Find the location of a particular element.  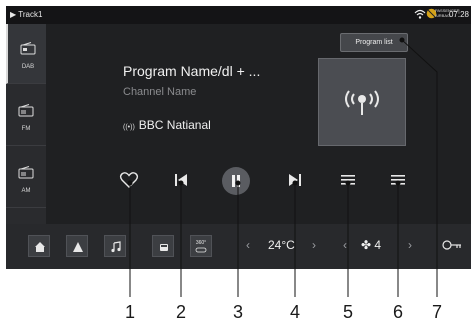

callout-1: 1 is located at coordinates (129, 312).